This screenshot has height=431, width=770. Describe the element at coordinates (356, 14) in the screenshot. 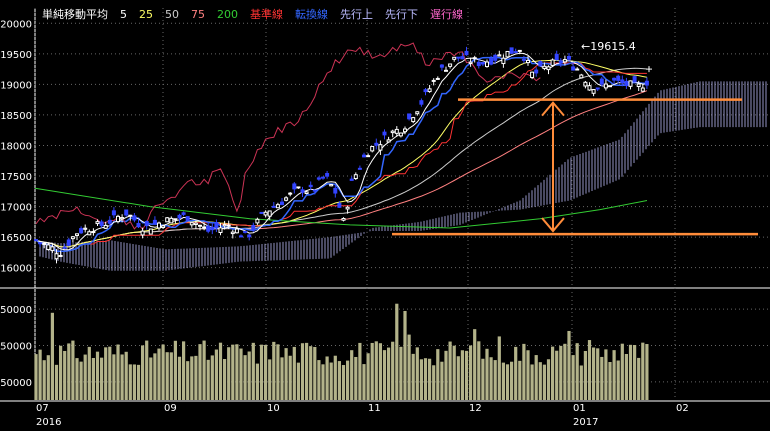

I see `legend-item: 先行上` at that location.